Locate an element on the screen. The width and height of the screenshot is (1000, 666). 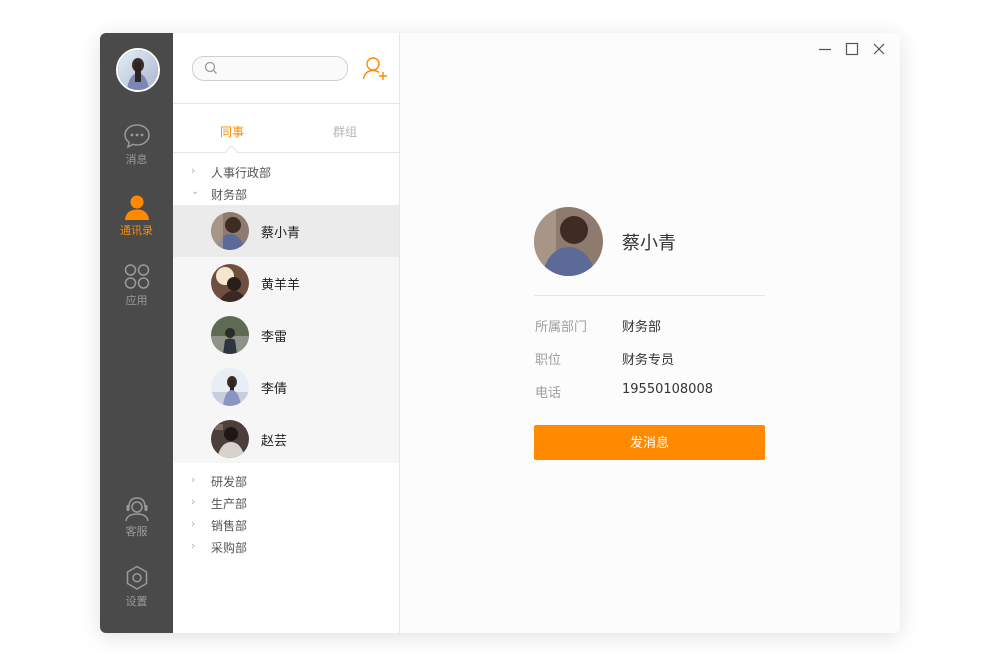
tab-groups: 群组 is located at coordinates (345, 131).